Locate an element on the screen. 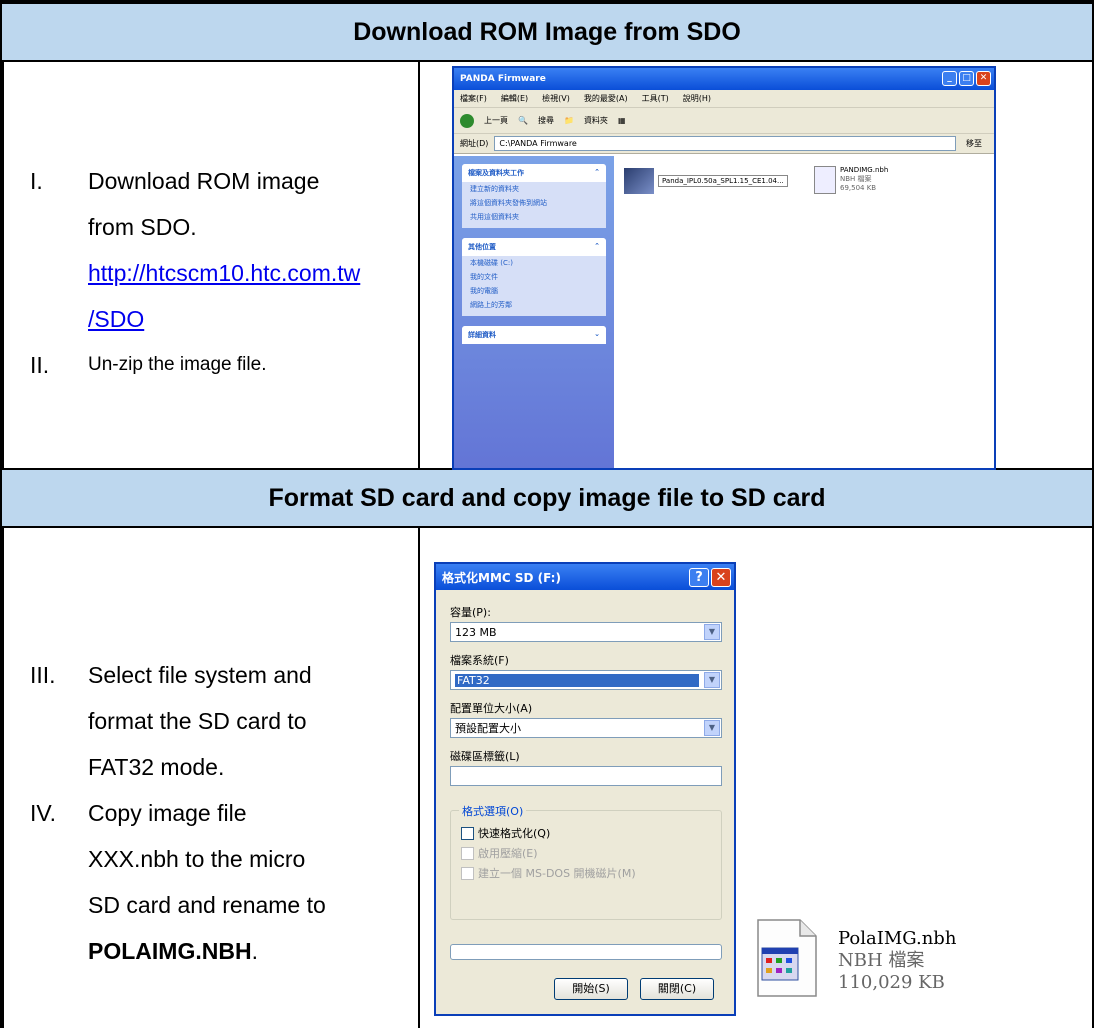 This screenshot has width=1094, height=1028. options-title: 格式選項(O) is located at coordinates (493, 811).